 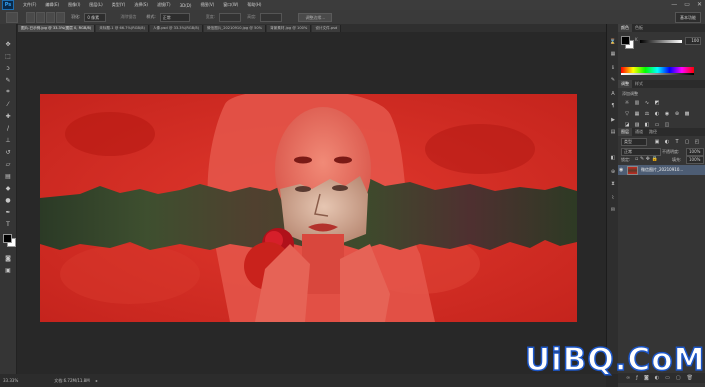 What do you see at coordinates (8, 212) in the screenshot?
I see `pen-tool-icon: ✒` at bounding box center [8, 212].